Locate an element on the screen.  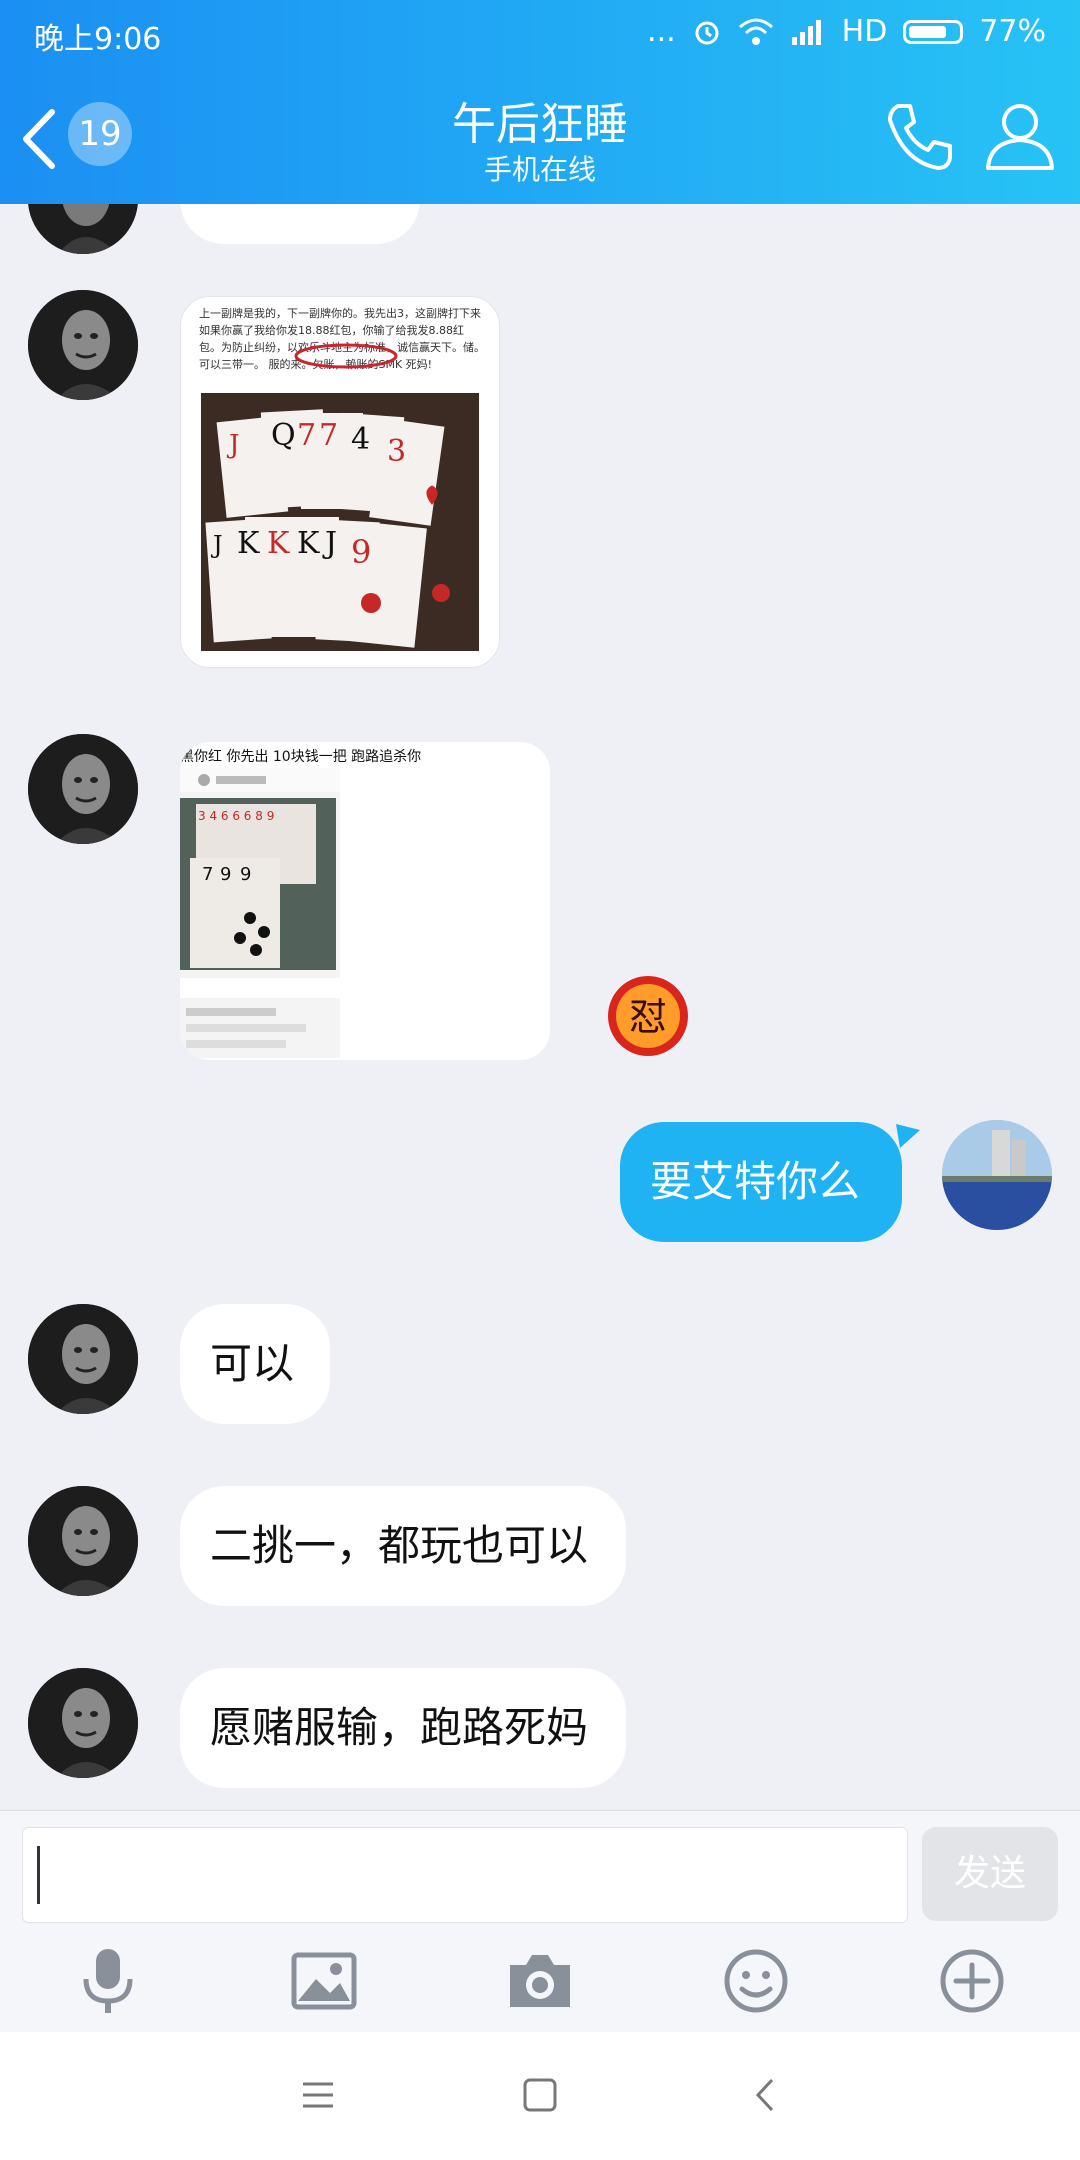
microphone-icon is located at coordinates (108, 1981).